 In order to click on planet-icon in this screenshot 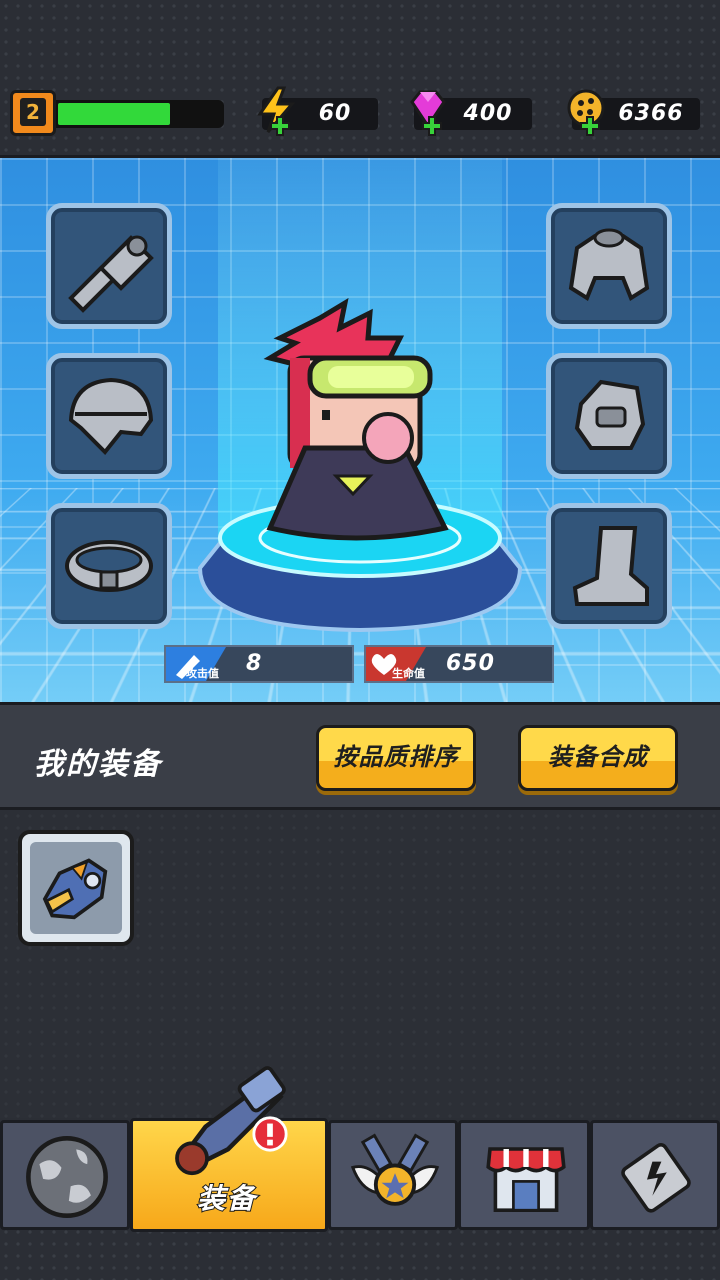, I will do `click(67, 1177)`.